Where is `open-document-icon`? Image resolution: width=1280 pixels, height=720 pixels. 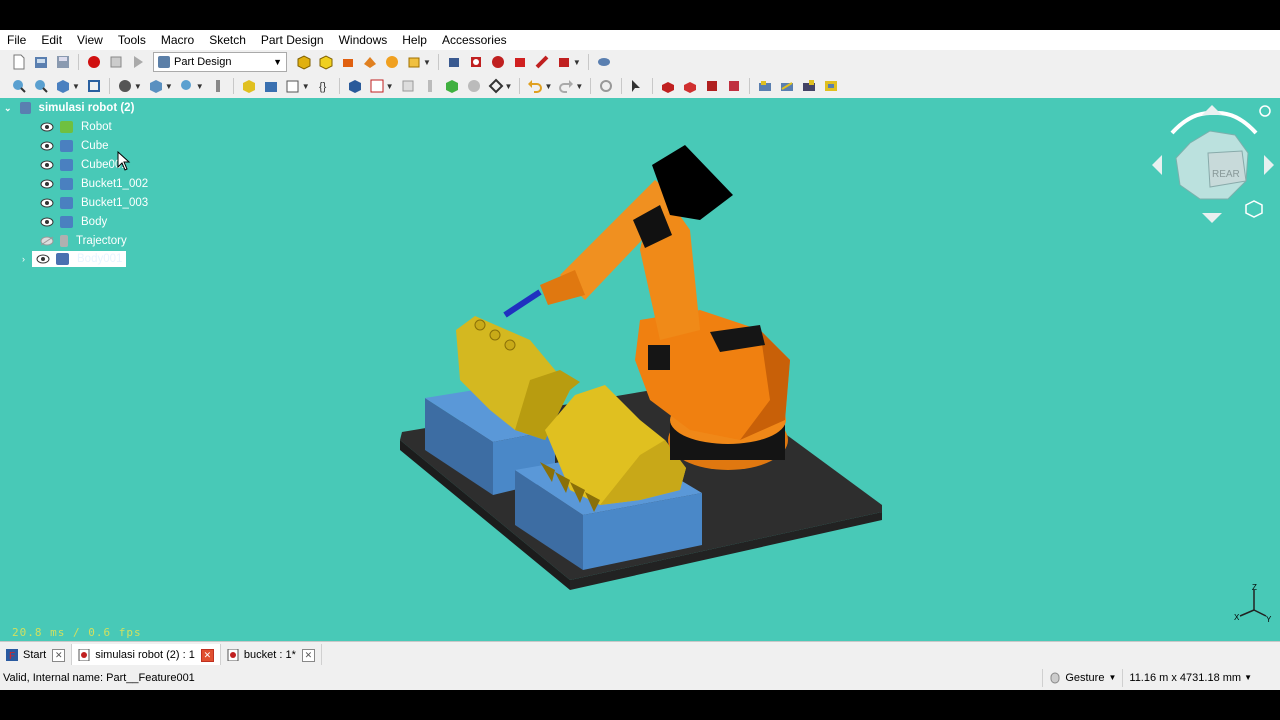
open-document-icon is located at coordinates (41, 62).